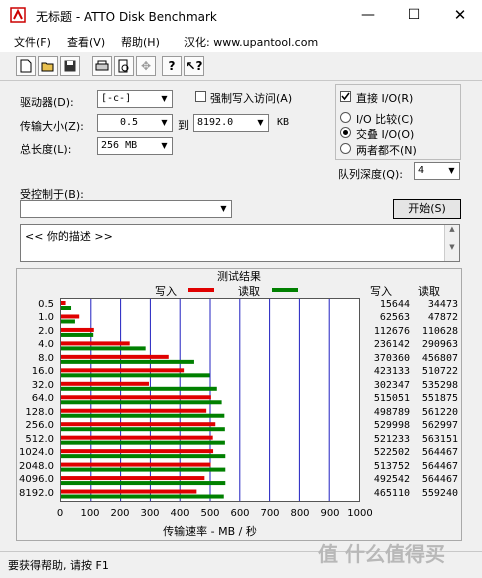 The height and width of the screenshot is (578, 482). I want to click on help-icon: ?, so click(172, 66).